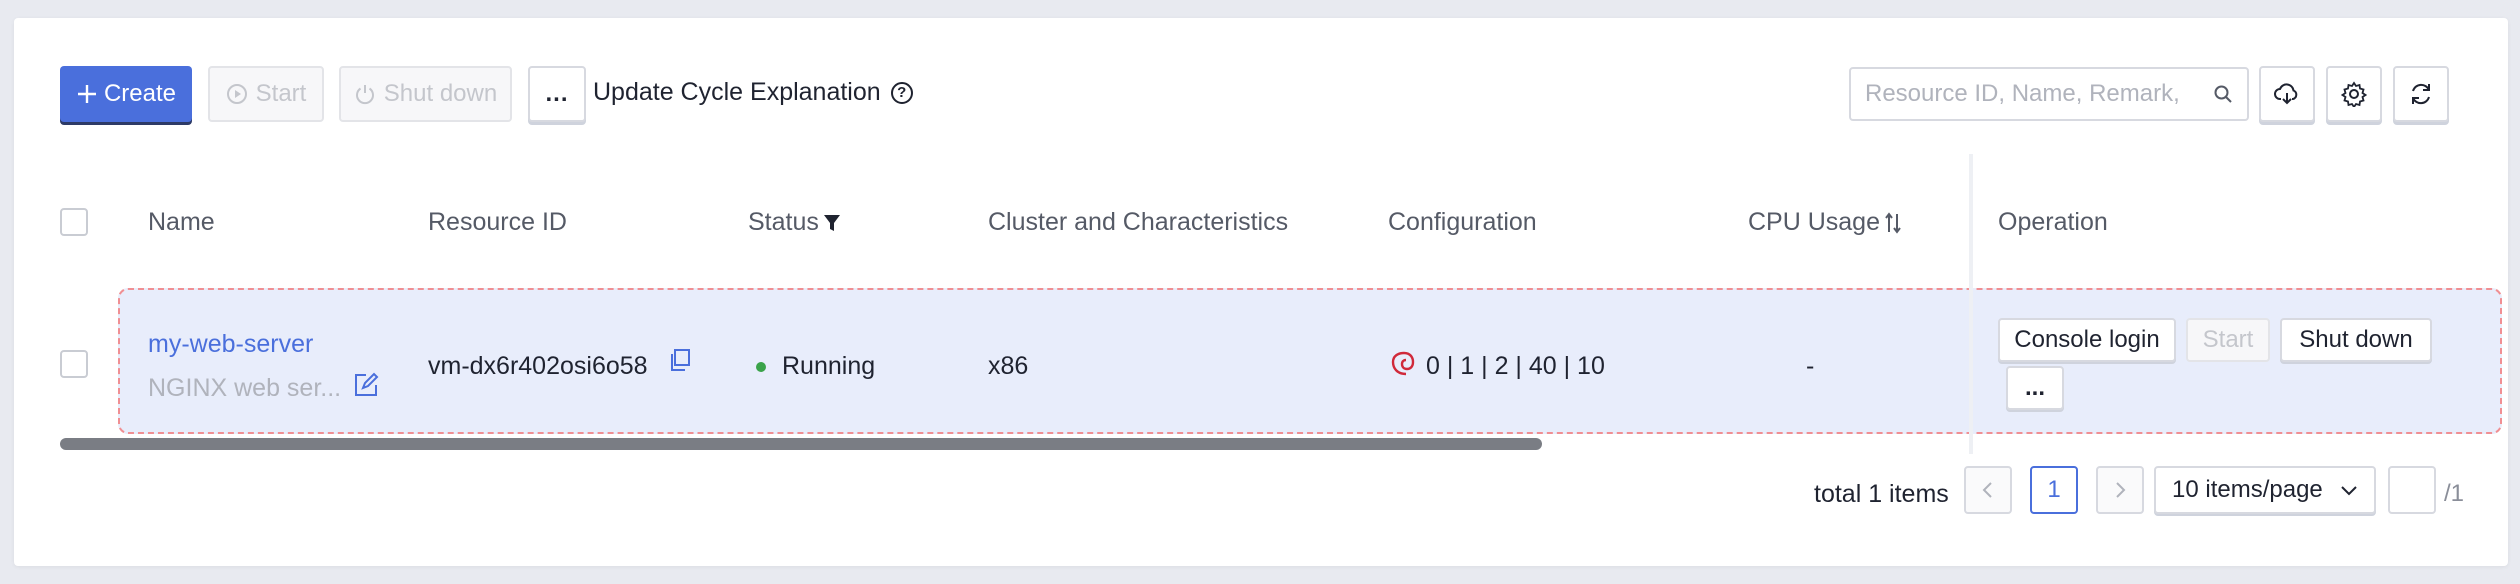 The width and height of the screenshot is (2520, 584). What do you see at coordinates (1893, 222) in the screenshot?
I see `sort-icon` at bounding box center [1893, 222].